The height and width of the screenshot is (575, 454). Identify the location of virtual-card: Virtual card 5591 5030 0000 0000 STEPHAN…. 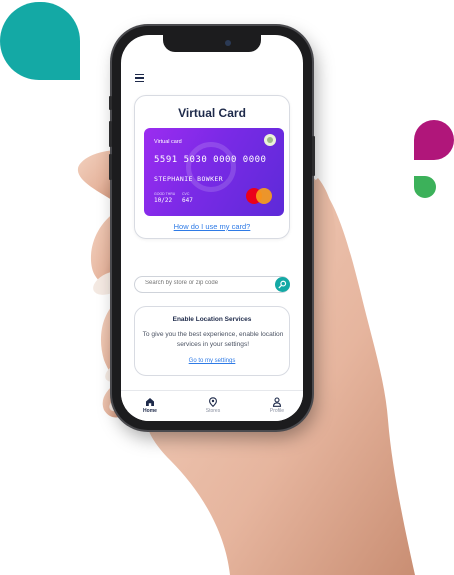
(214, 172).